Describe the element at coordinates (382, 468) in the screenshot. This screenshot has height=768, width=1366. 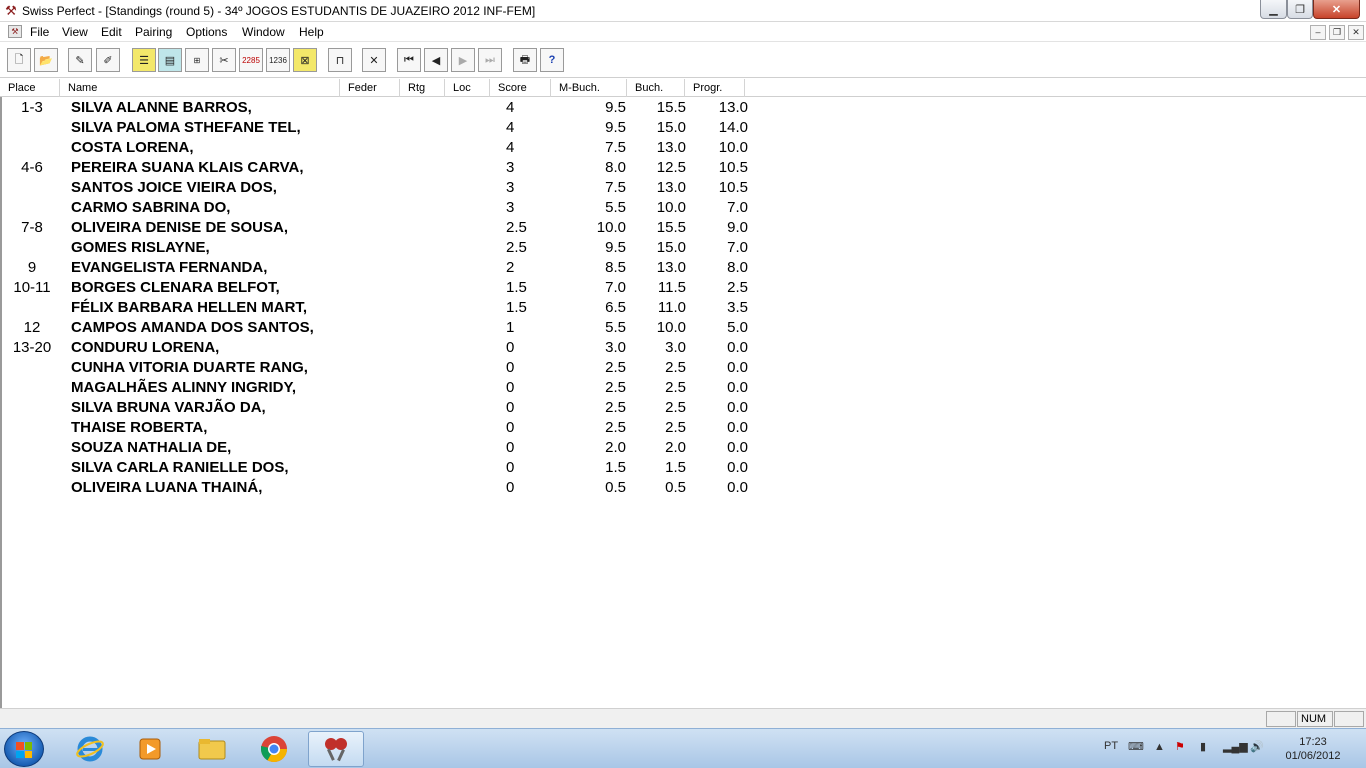
I see `table-row: SILVA CARLA RANIELLE DOS, 0 1.5 1.5 0.0` at that location.